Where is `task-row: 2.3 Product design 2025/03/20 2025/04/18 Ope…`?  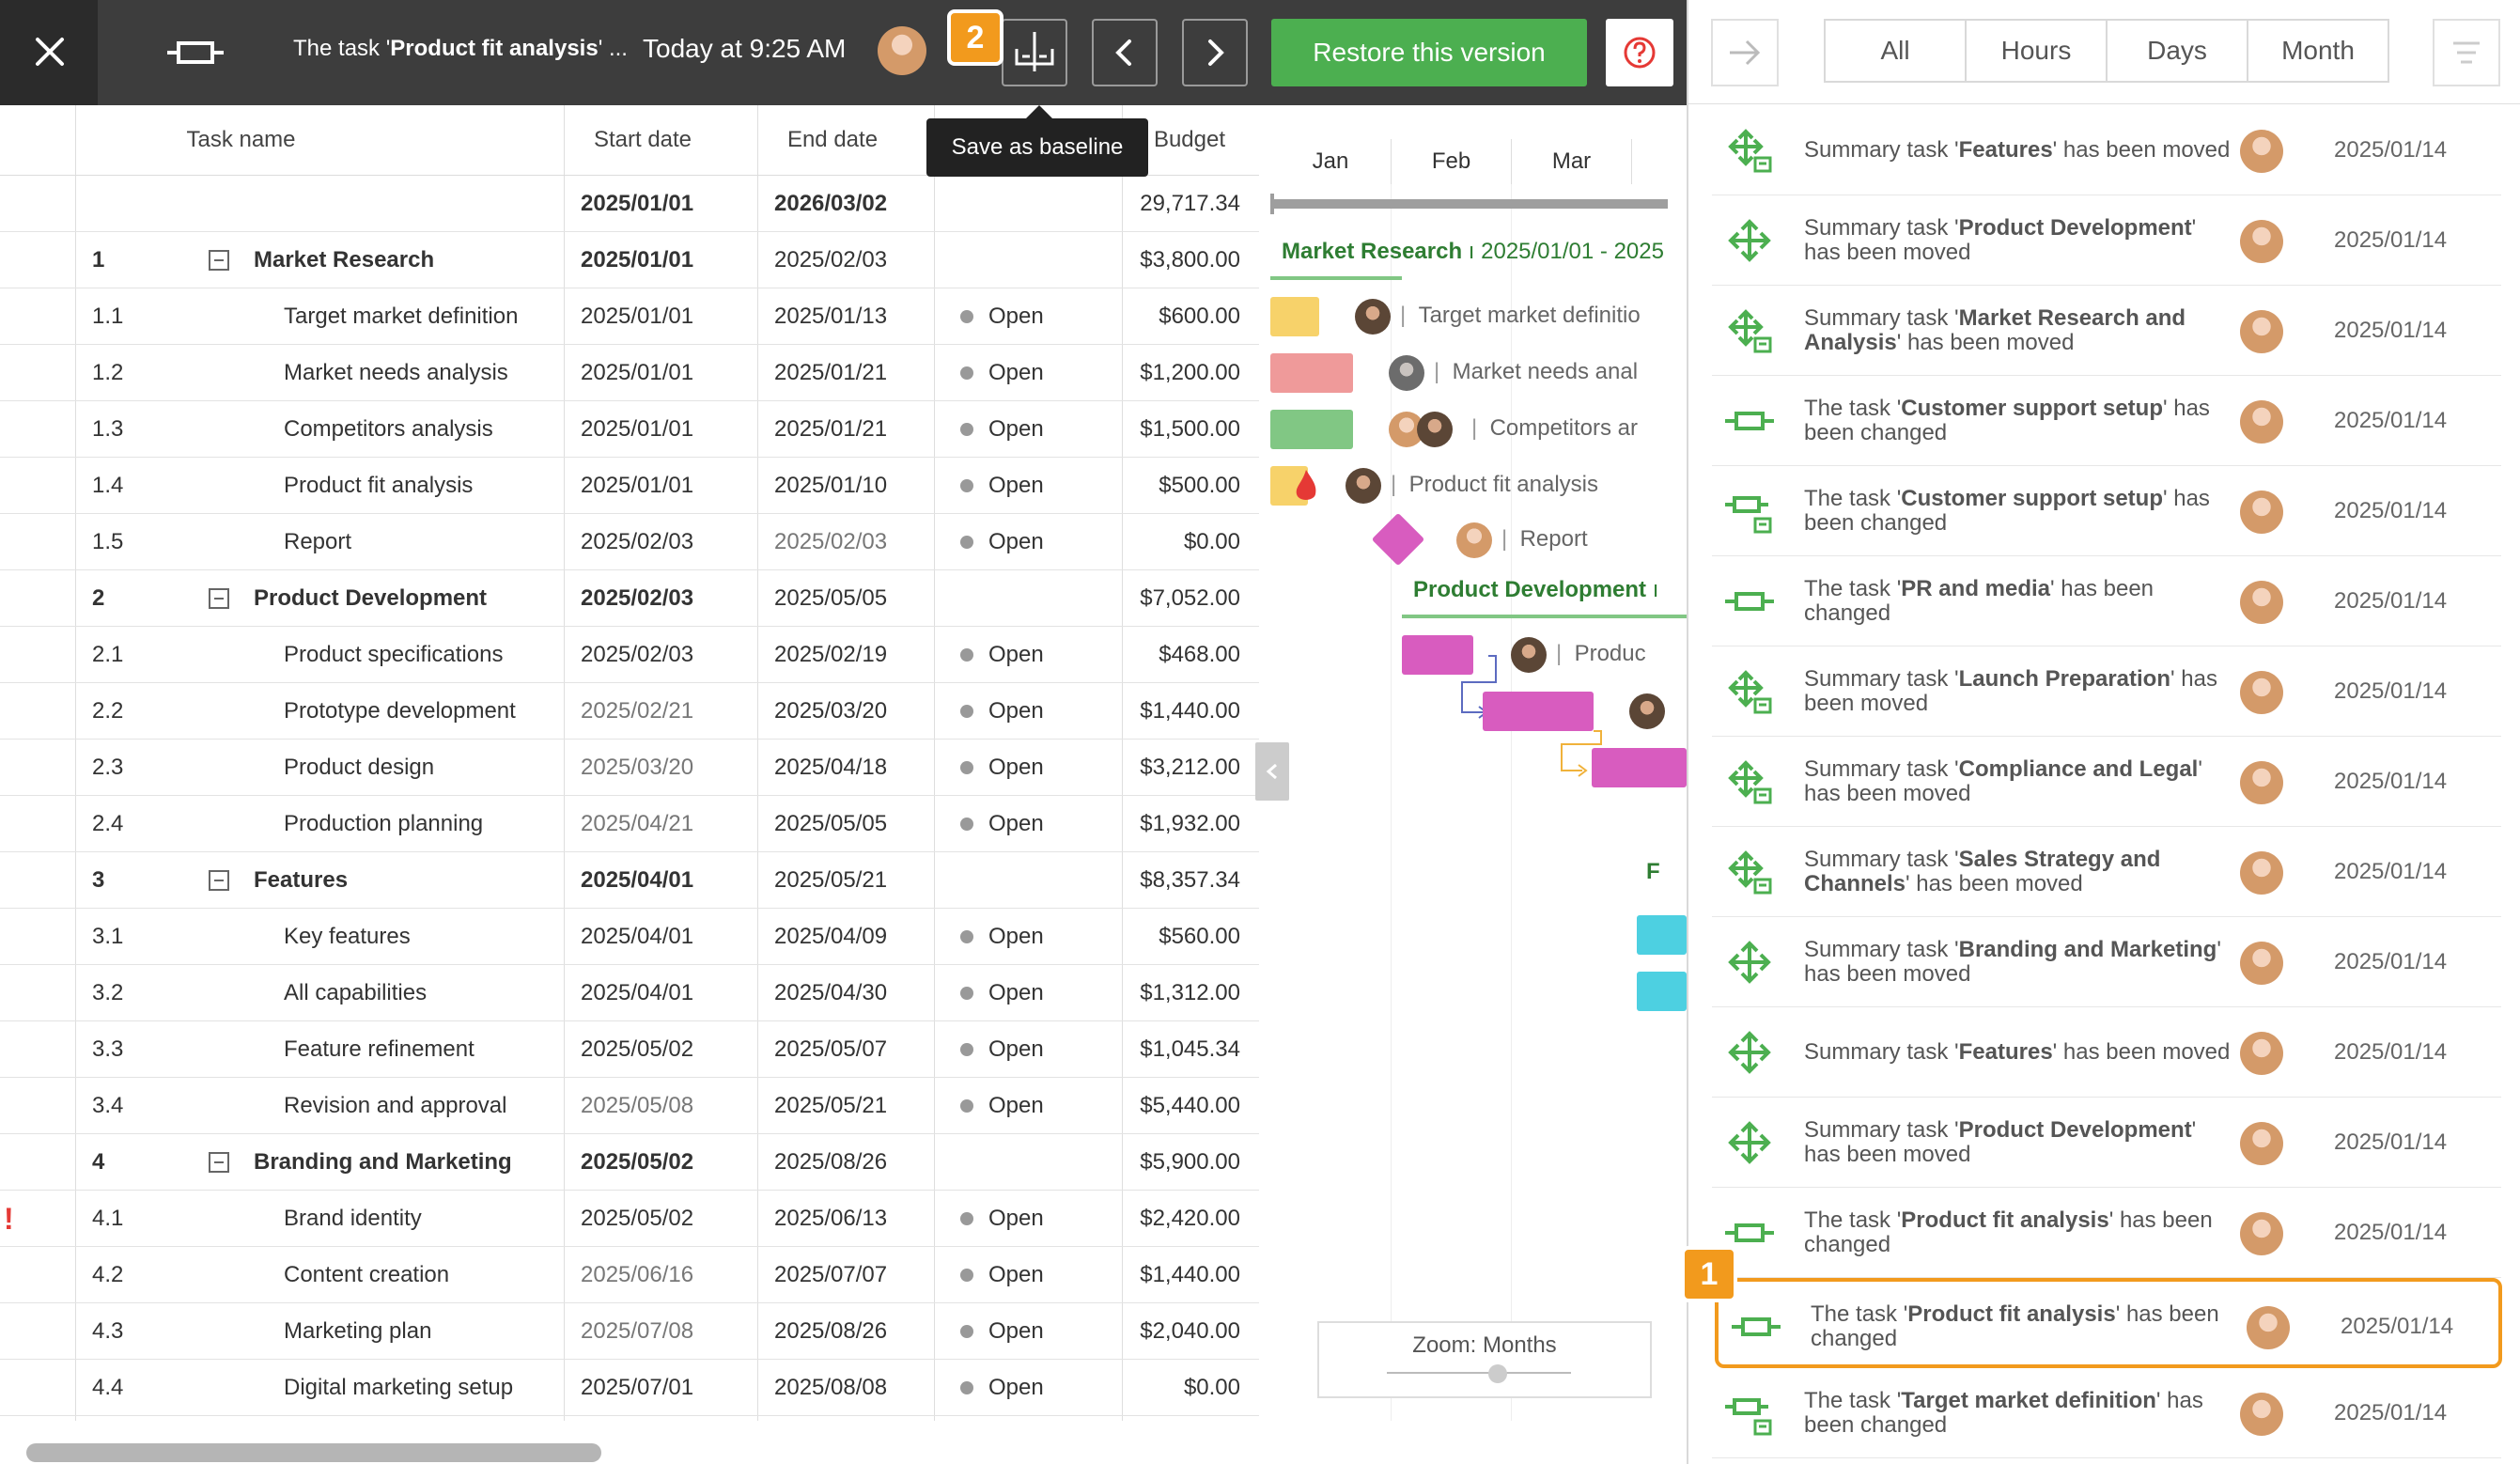 task-row: 2.3 Product design 2025/03/20 2025/04/18 Ope… is located at coordinates (629, 768).